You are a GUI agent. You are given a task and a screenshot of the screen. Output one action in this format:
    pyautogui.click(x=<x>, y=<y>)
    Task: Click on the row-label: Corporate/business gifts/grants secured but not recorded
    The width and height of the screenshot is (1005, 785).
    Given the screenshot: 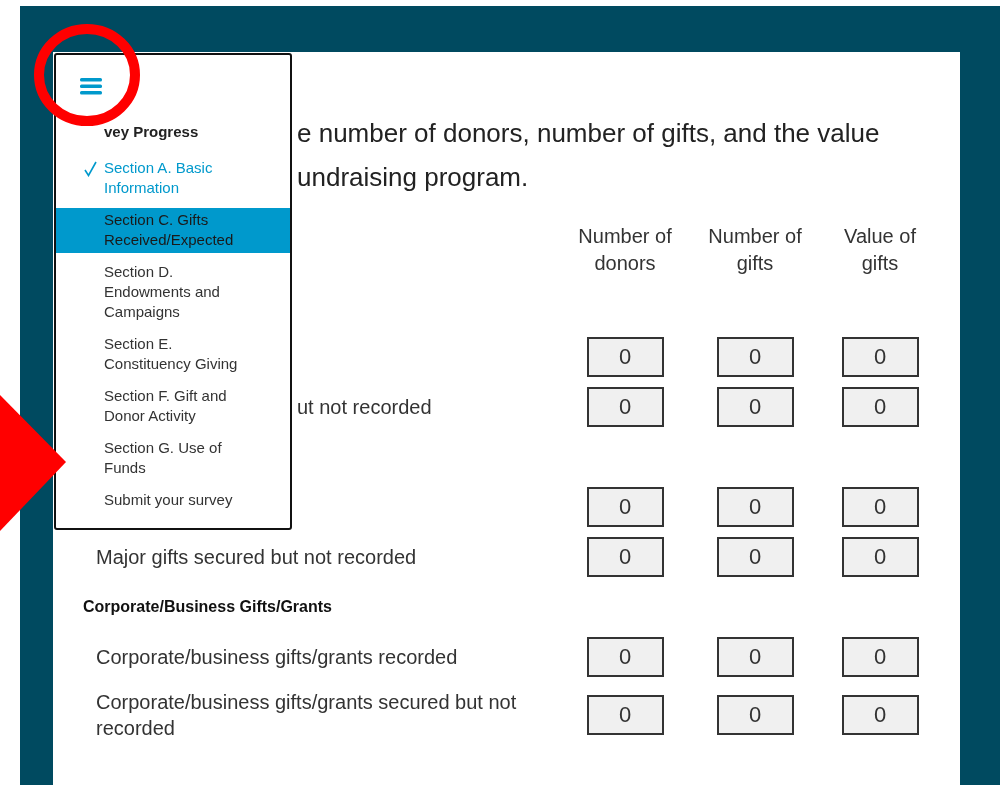 What is the action you would take?
    pyautogui.click(x=306, y=715)
    